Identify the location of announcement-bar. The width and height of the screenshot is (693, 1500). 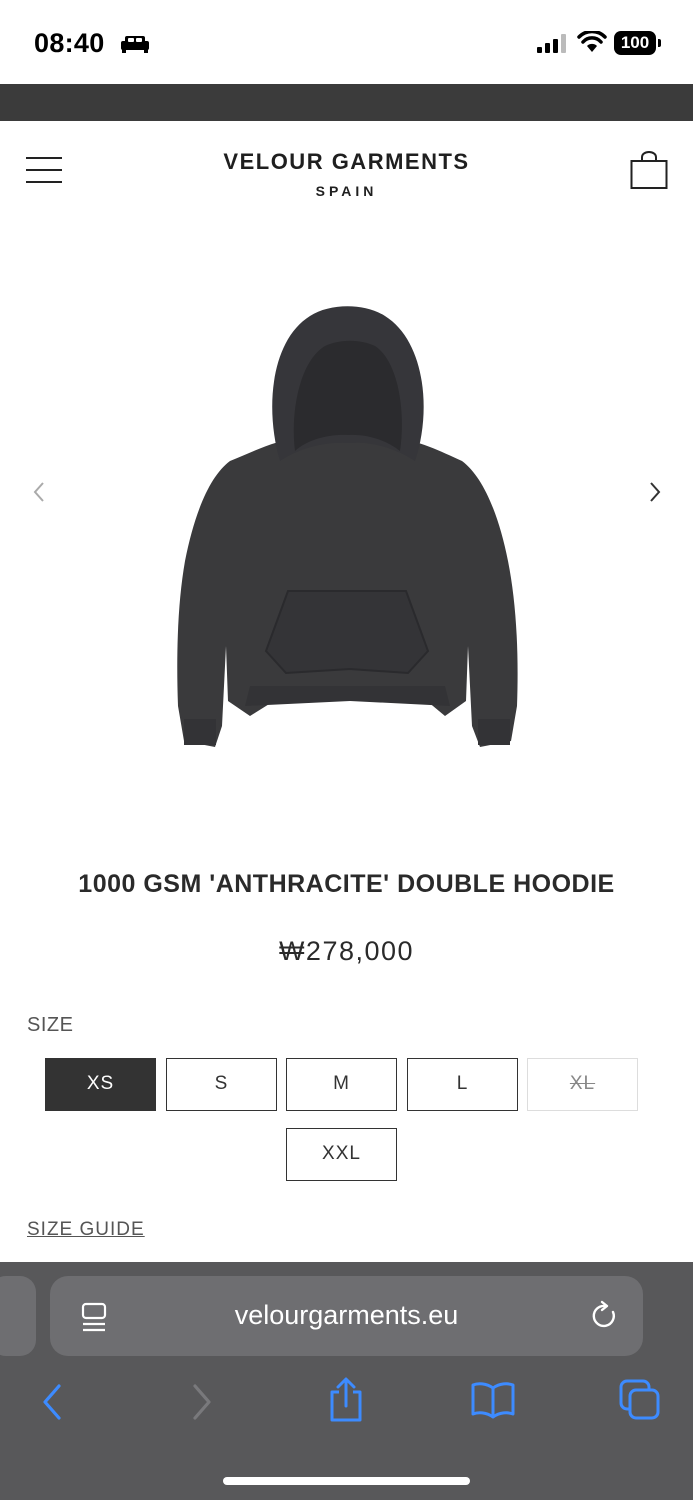
(346, 102).